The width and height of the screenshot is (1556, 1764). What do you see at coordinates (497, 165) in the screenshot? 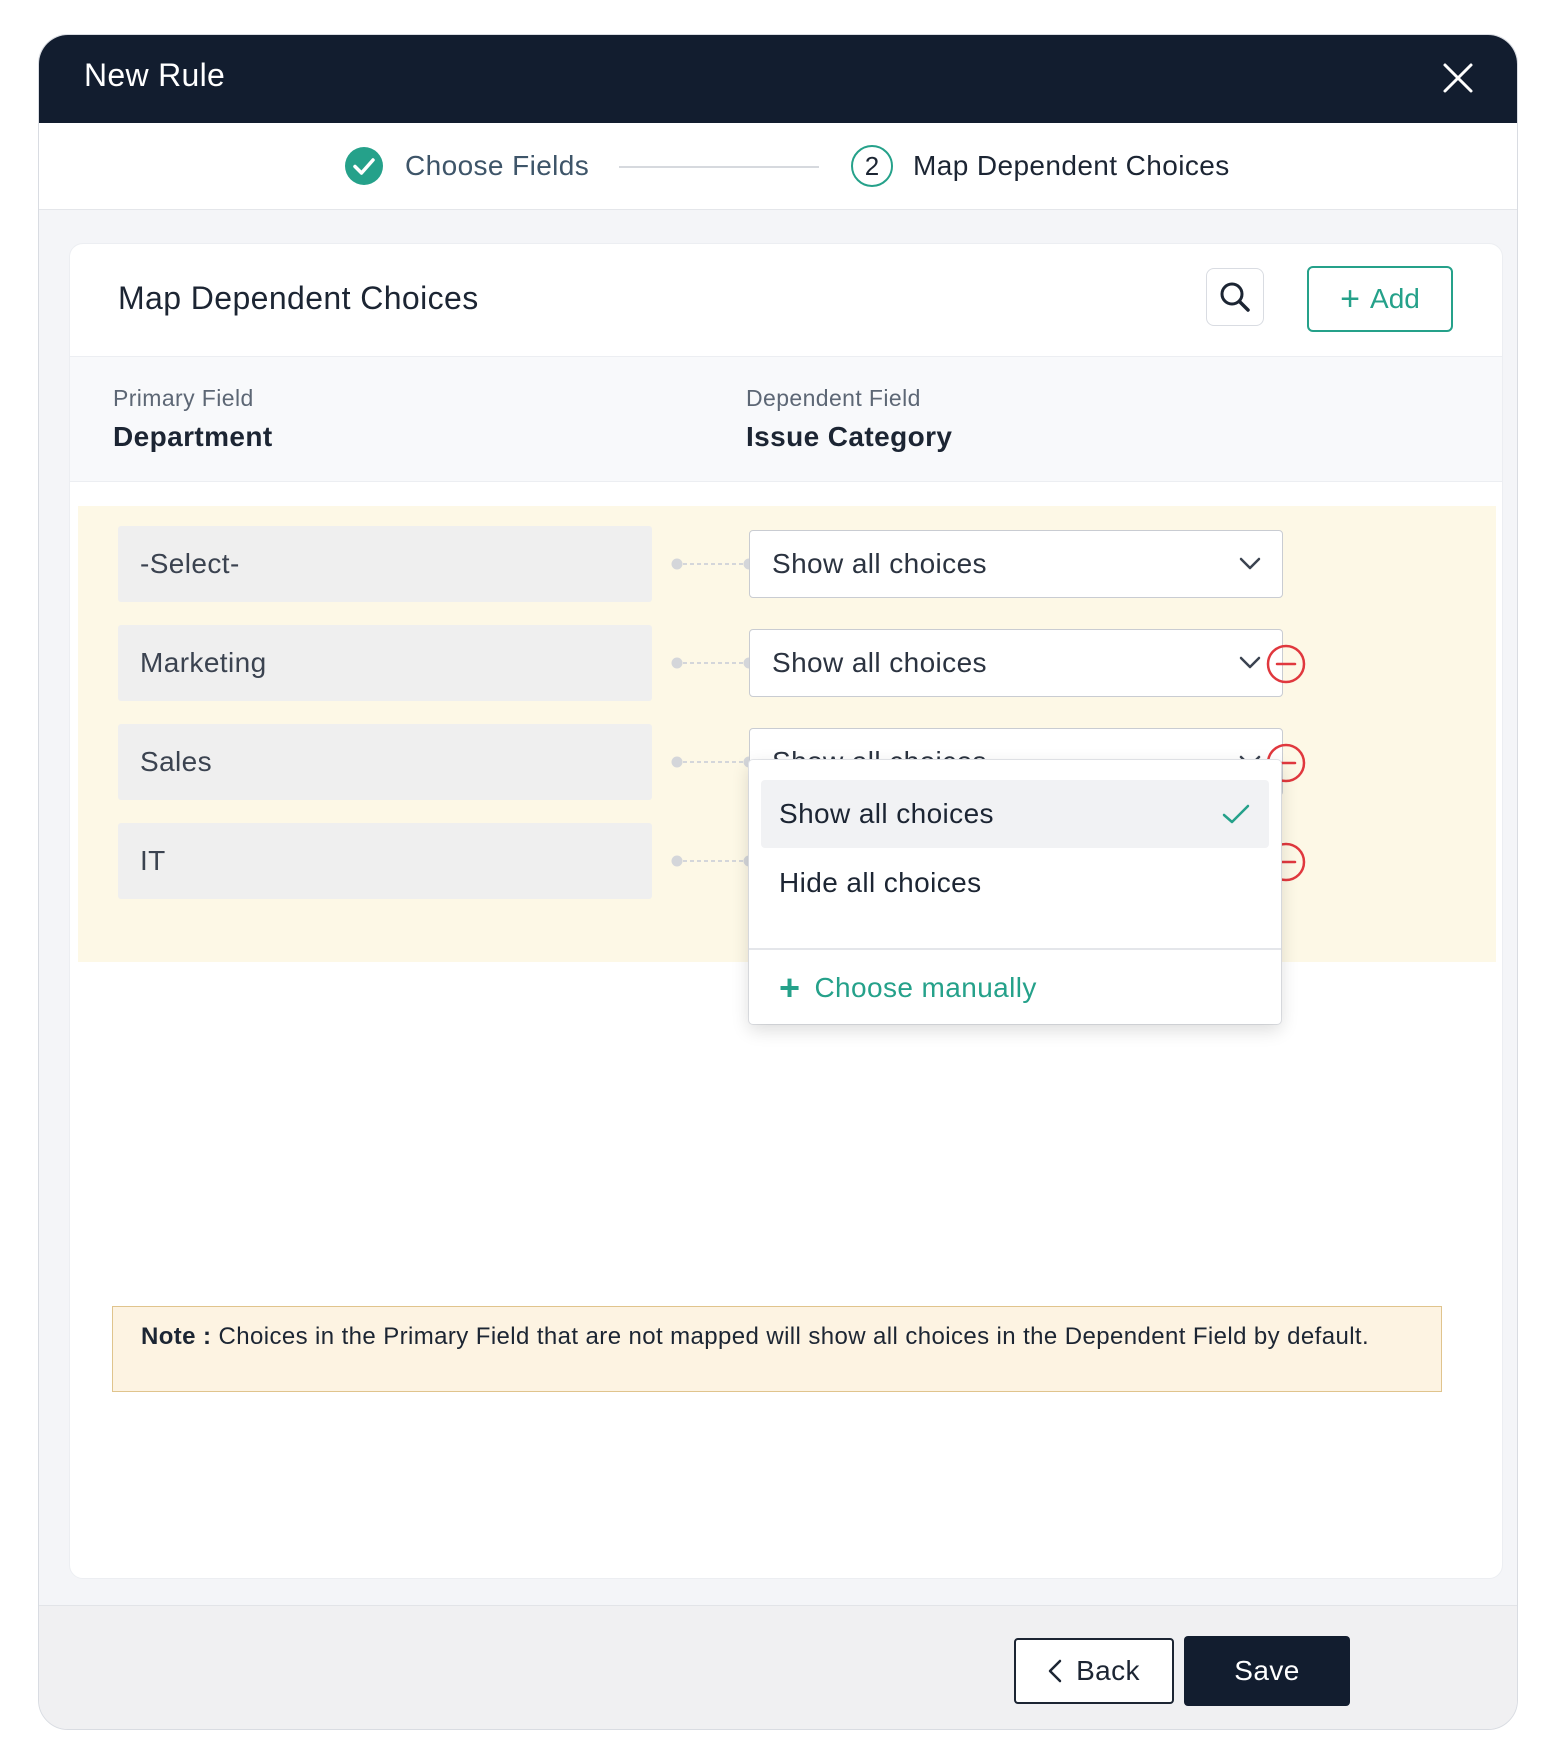
I see `step-label: Choose Fields` at bounding box center [497, 165].